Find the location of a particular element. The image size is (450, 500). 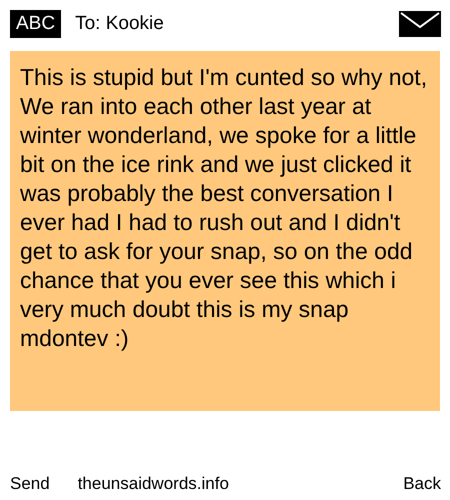

input-mode-badge: ABC is located at coordinates (36, 24).